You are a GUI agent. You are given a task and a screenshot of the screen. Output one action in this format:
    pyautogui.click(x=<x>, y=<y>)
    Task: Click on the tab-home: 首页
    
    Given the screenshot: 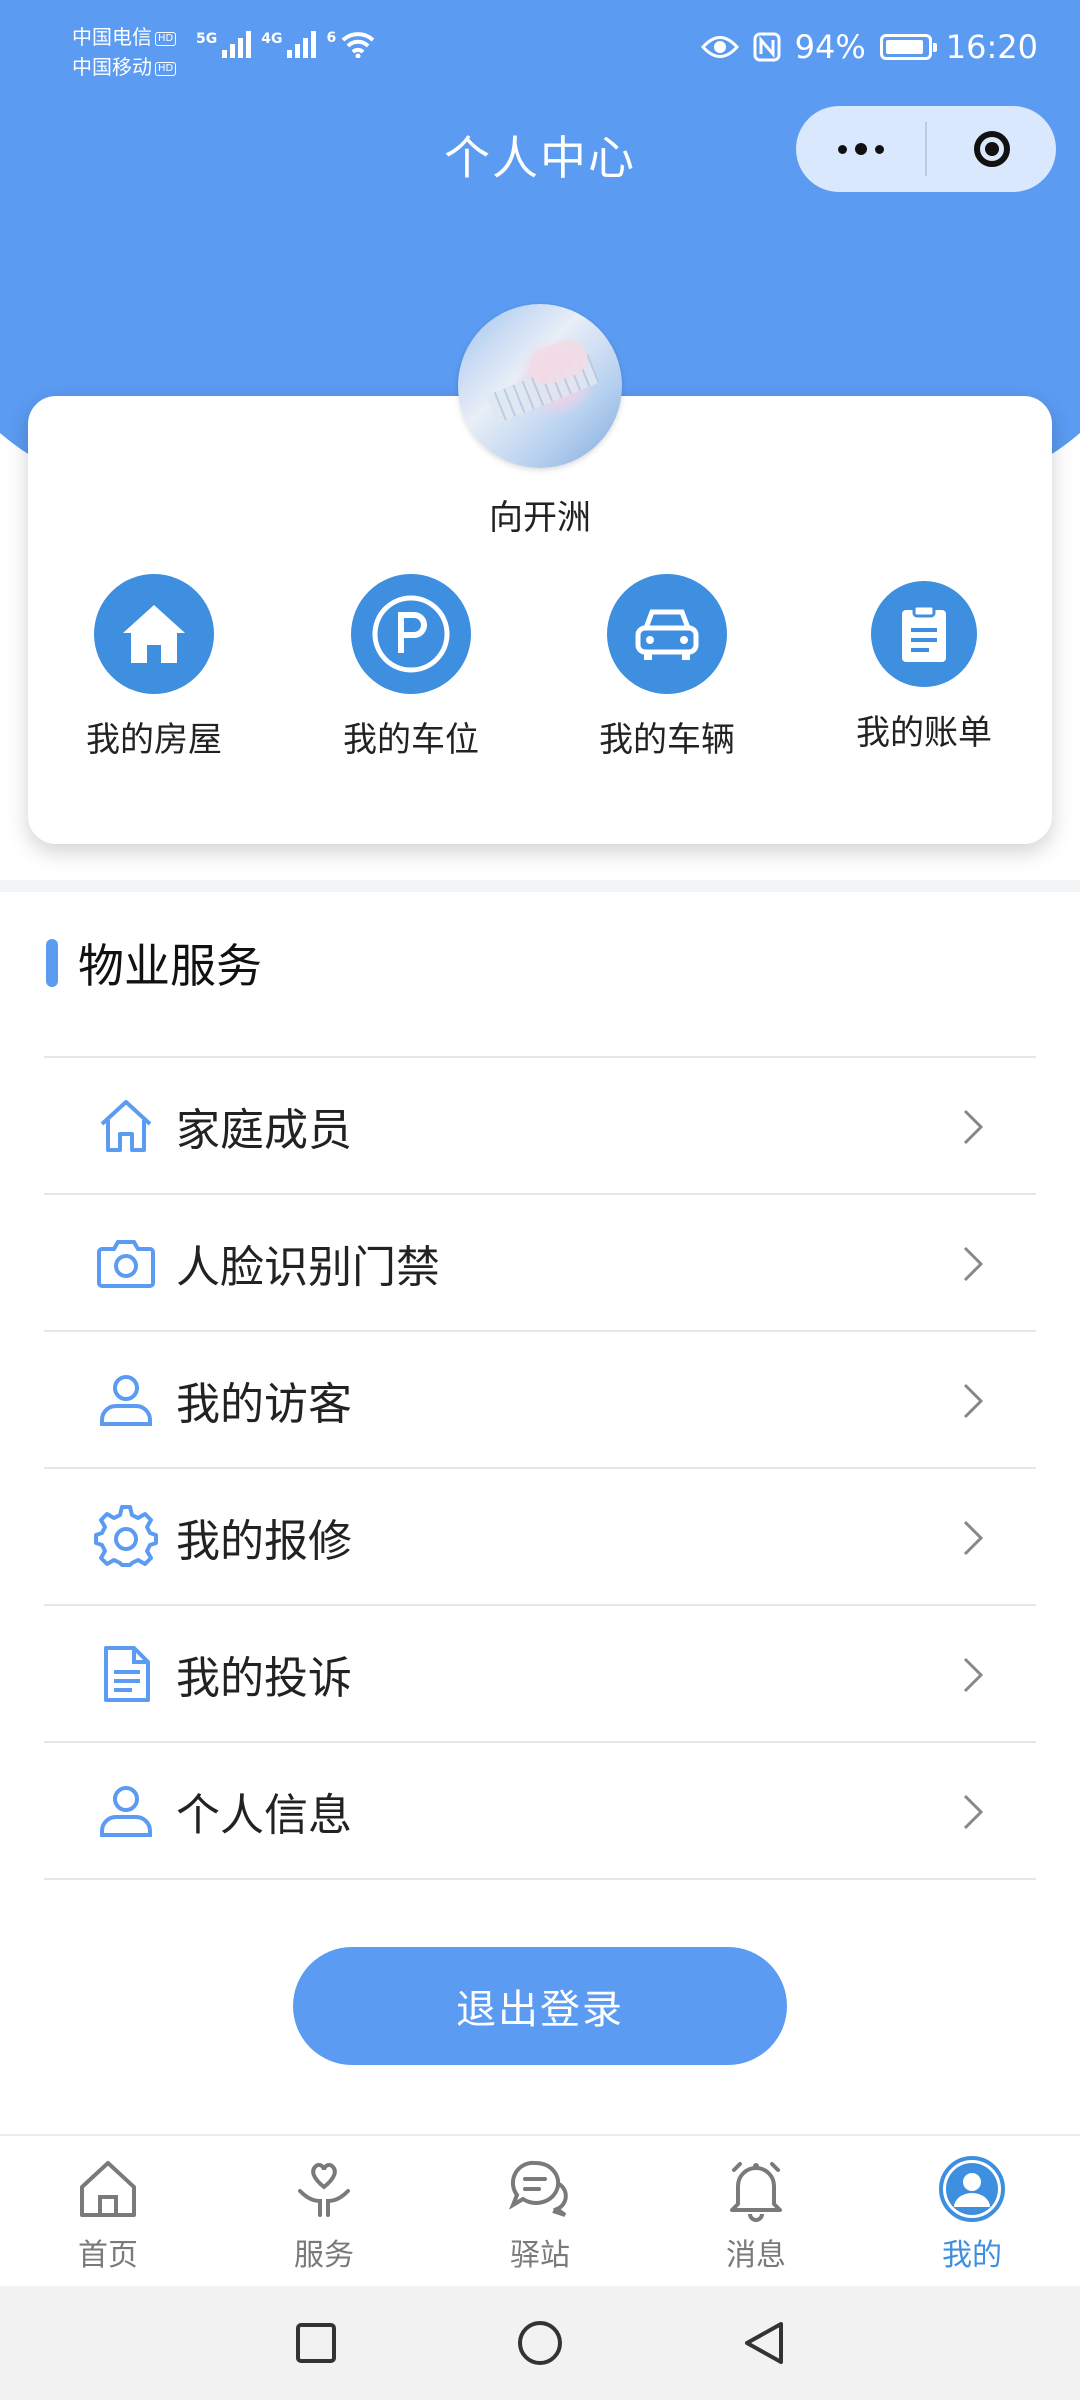 What is the action you would take?
    pyautogui.click(x=108, y=2212)
    